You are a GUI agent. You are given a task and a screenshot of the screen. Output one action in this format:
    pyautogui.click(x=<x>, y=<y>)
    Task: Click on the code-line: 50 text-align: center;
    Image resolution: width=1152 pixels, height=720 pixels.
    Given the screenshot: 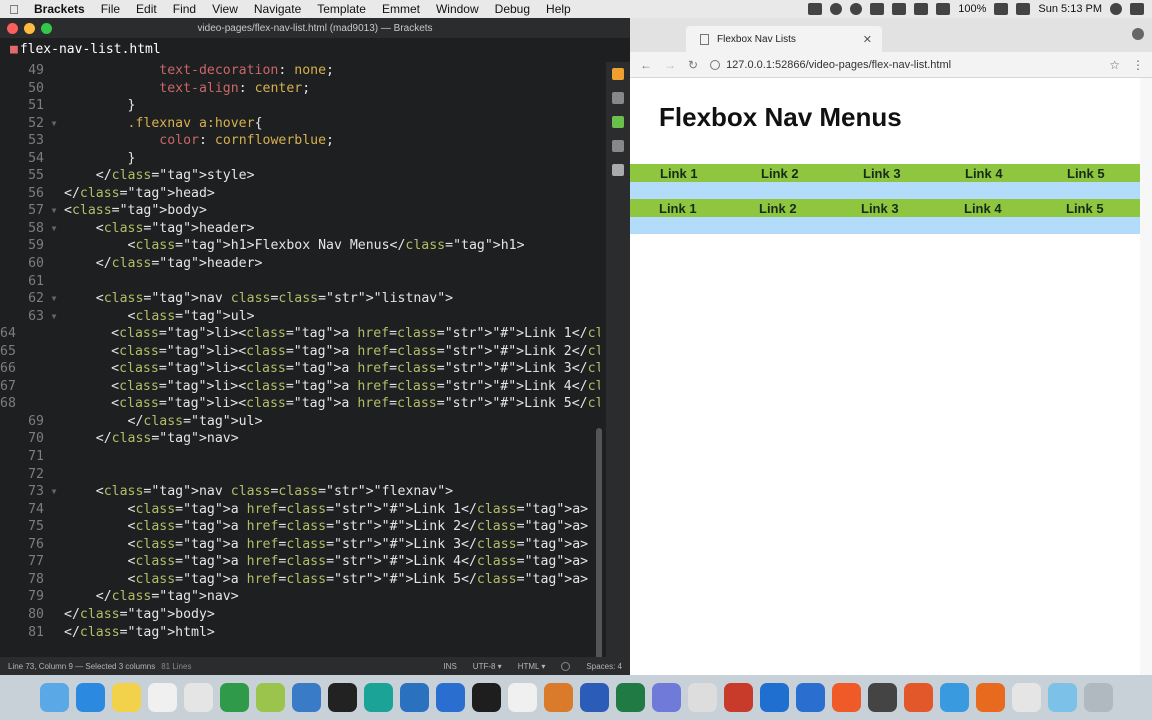 What is the action you would take?
    pyautogui.click(x=300, y=89)
    